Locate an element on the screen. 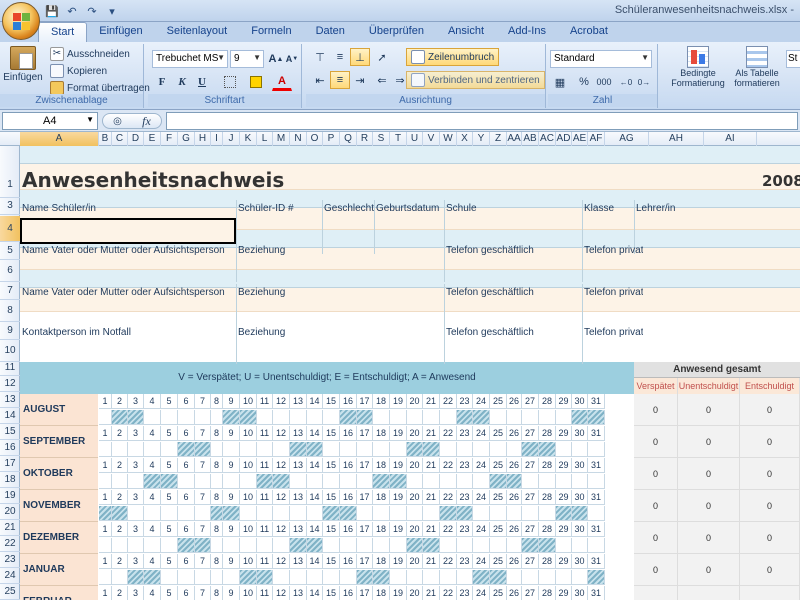 This screenshot has height=600, width=800. column-header: P is located at coordinates (331, 139).